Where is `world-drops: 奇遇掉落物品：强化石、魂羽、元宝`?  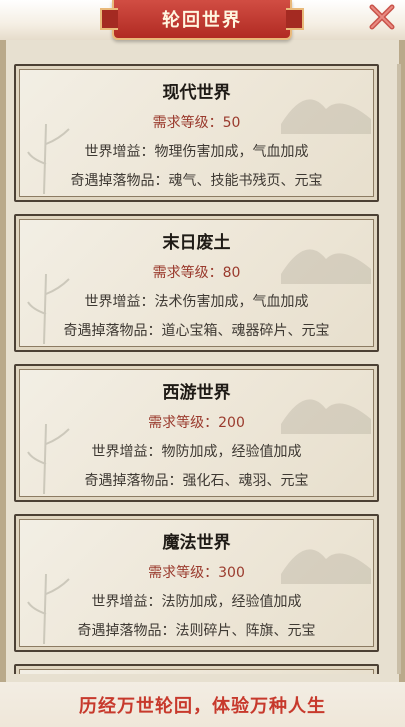 world-drops: 奇遇掉落物品：强化石、魂羽、元宝 is located at coordinates (196, 481).